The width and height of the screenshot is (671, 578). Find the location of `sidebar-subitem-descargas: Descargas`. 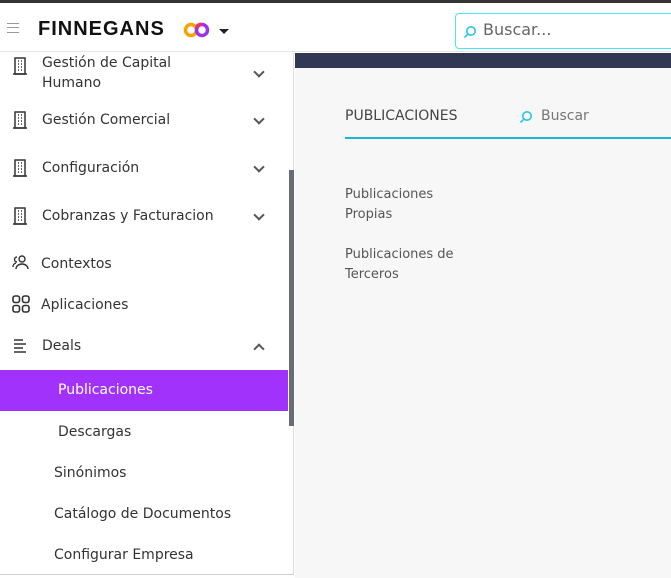

sidebar-subitem-descargas: Descargas is located at coordinates (144, 432).